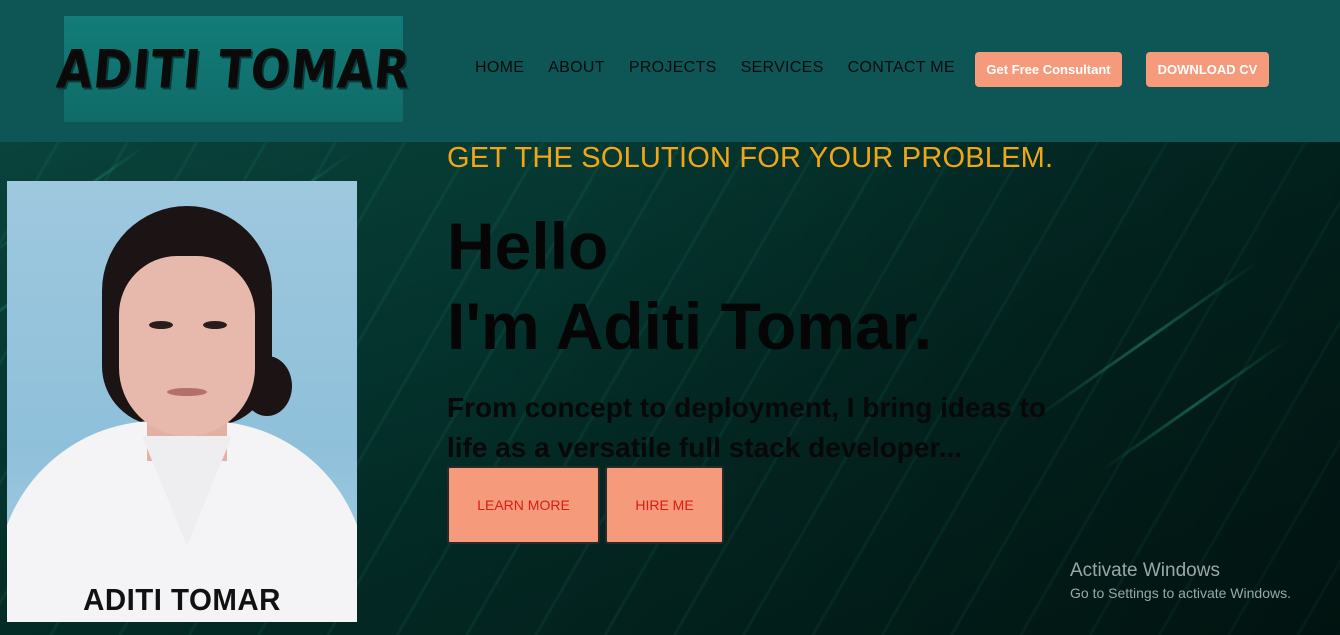 The width and height of the screenshot is (1340, 635). What do you see at coordinates (215, 325) in the screenshot?
I see `photo-right-eye` at bounding box center [215, 325].